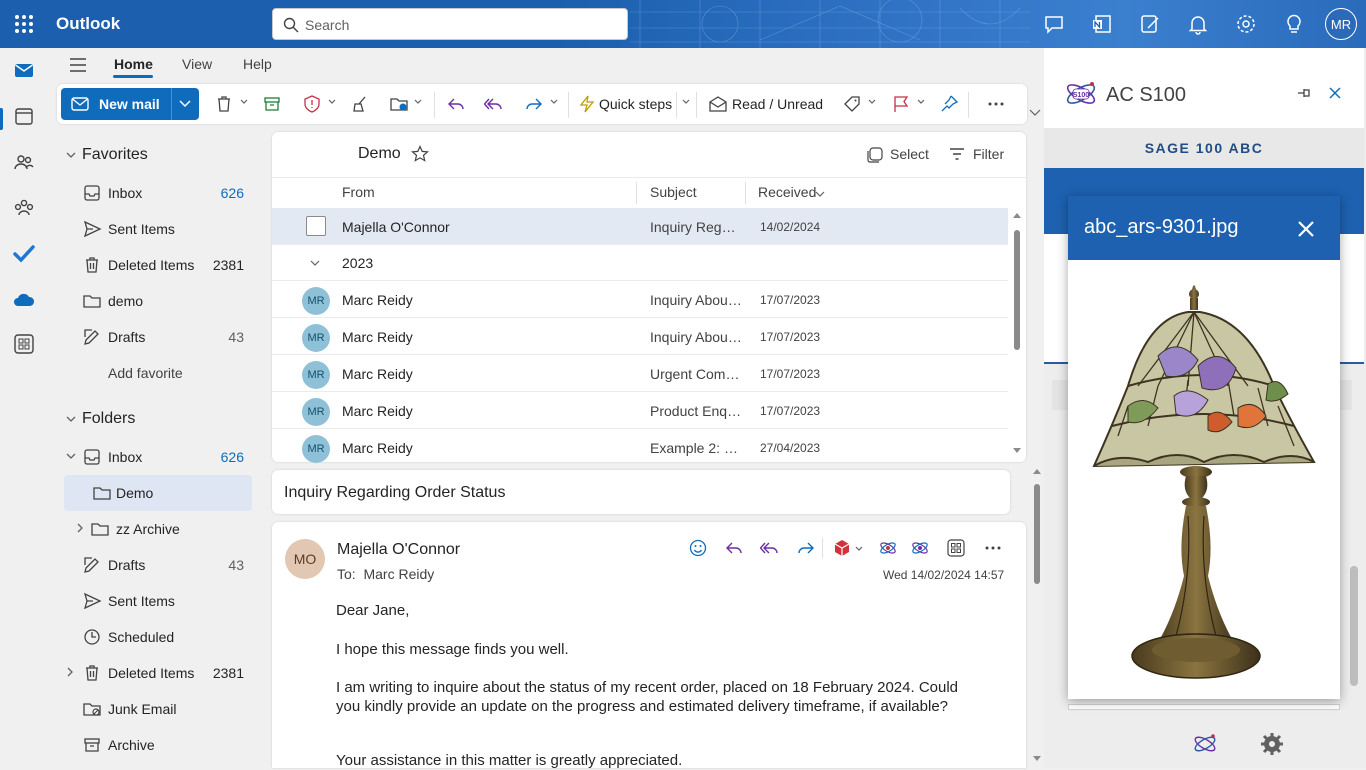 The image size is (1366, 770). Describe the element at coordinates (909, 154) in the screenshot. I see `select-button: Select` at that location.